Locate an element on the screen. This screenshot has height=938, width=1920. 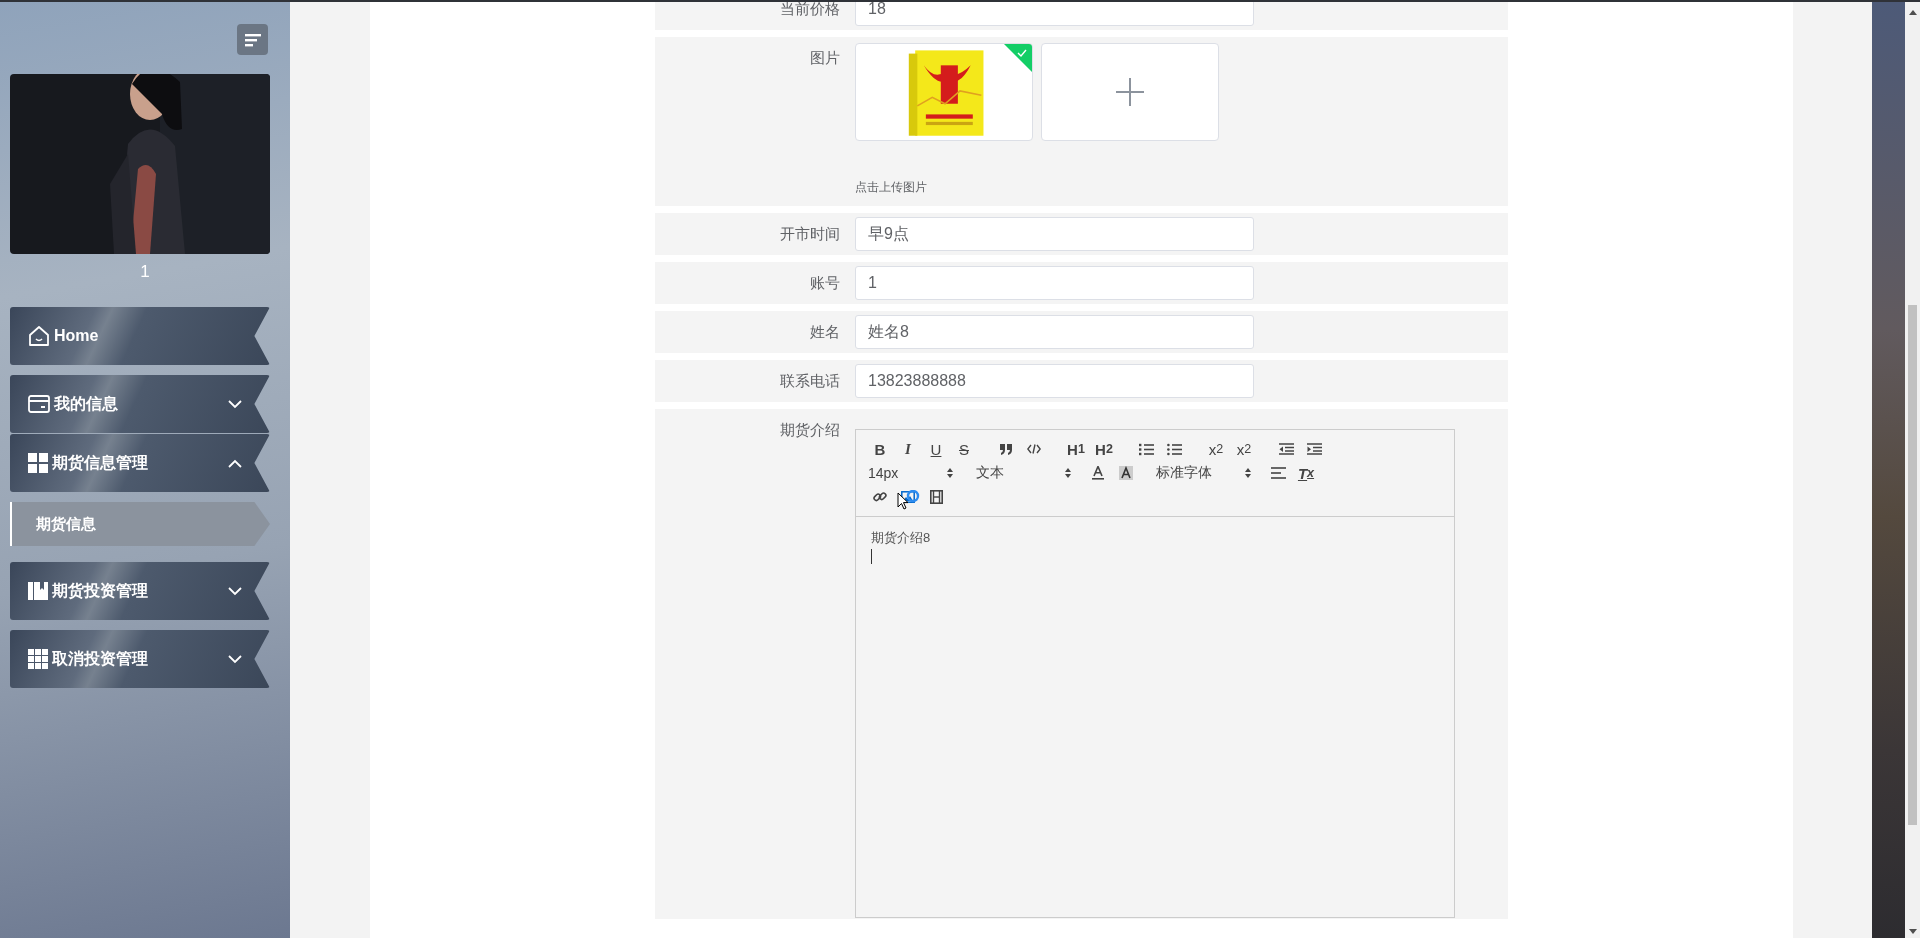
code-icon is located at coordinates (1034, 449).